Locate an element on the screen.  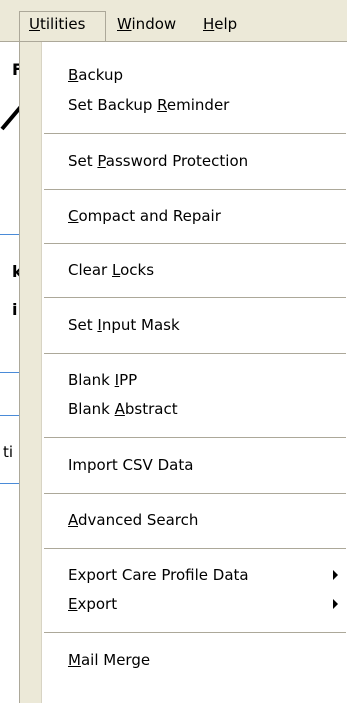
menu-icon-gutter is located at coordinates (31, 372).